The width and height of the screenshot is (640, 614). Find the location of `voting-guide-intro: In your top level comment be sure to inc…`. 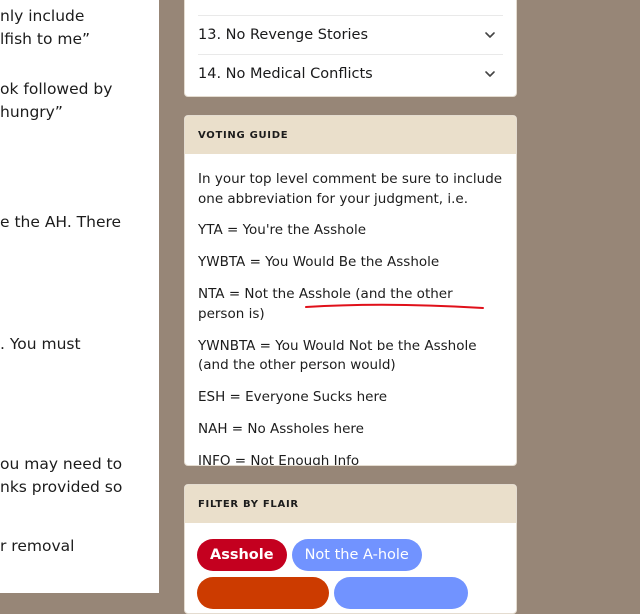

voting-guide-intro: In your top level comment be sure to inc… is located at coordinates (350, 189).